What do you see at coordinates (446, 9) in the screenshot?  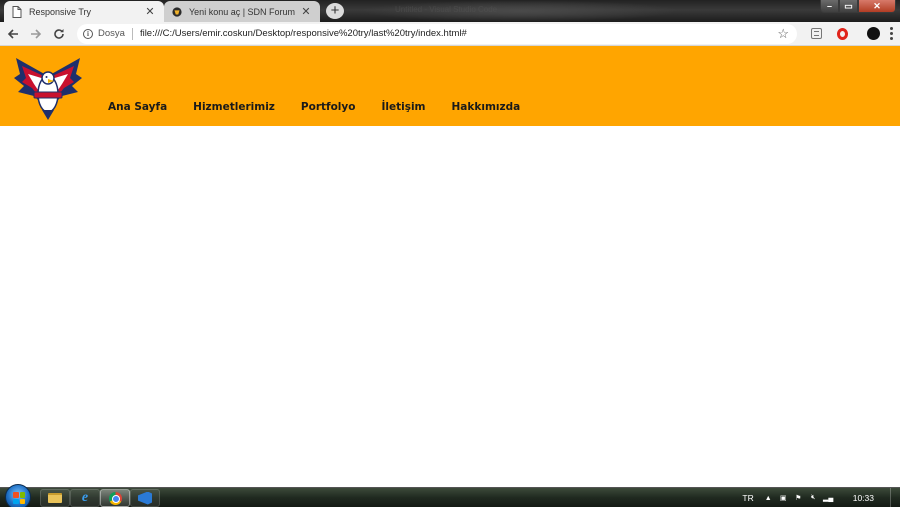 I see `background-window-title: Untitled - Visual Studio Code` at bounding box center [446, 9].